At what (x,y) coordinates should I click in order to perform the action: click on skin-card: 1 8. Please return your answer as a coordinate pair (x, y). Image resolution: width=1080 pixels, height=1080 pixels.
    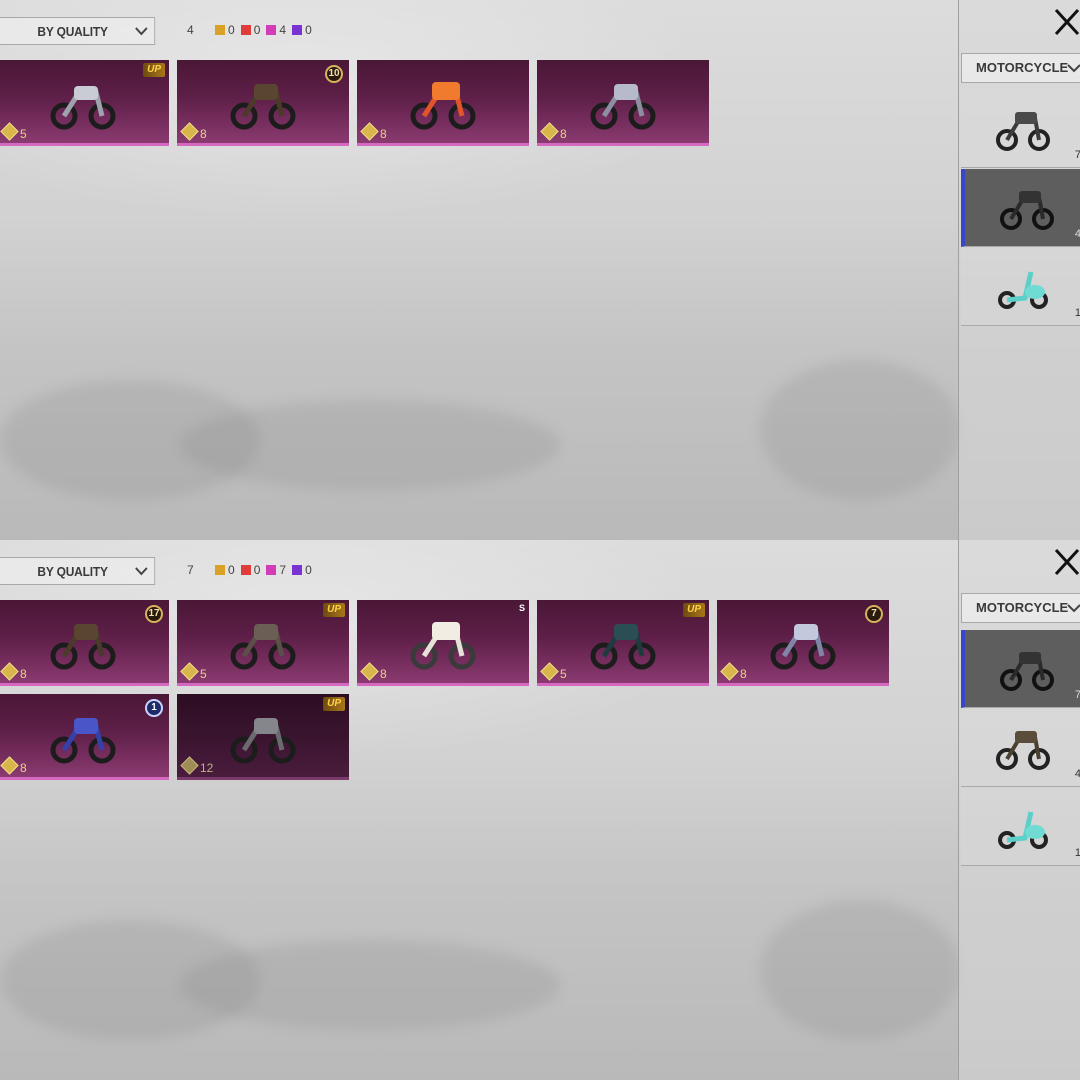
    Looking at the image, I should click on (84, 737).